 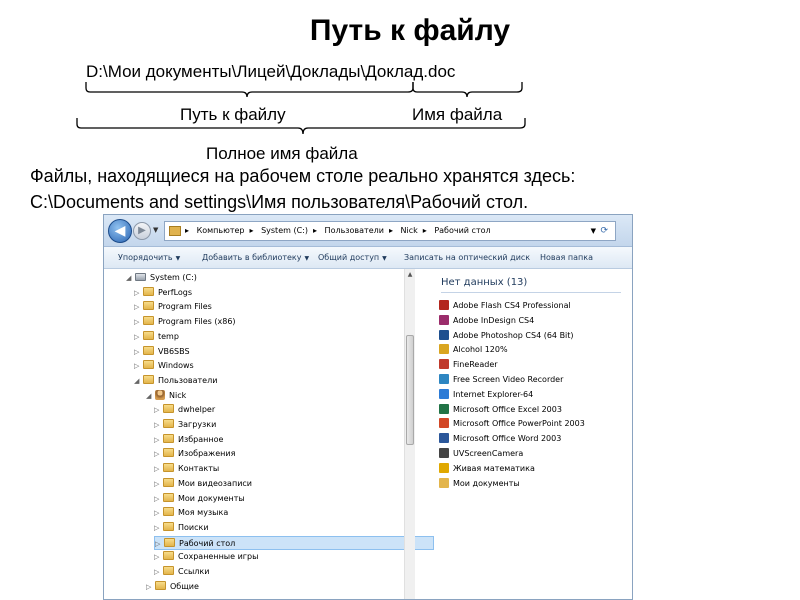 What do you see at coordinates (506, 336) in the screenshot?
I see `file-item: Adobe Photoshop CS4 (64 Bit)` at bounding box center [506, 336].